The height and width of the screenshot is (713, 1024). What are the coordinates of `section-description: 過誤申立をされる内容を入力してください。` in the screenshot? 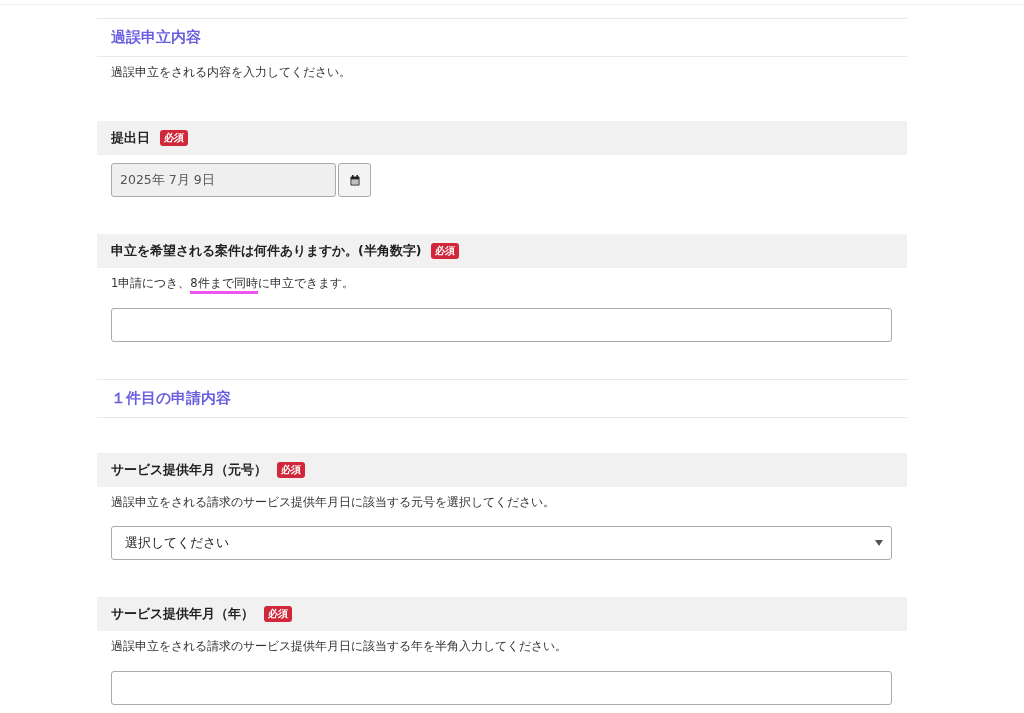 It's located at (231, 72).